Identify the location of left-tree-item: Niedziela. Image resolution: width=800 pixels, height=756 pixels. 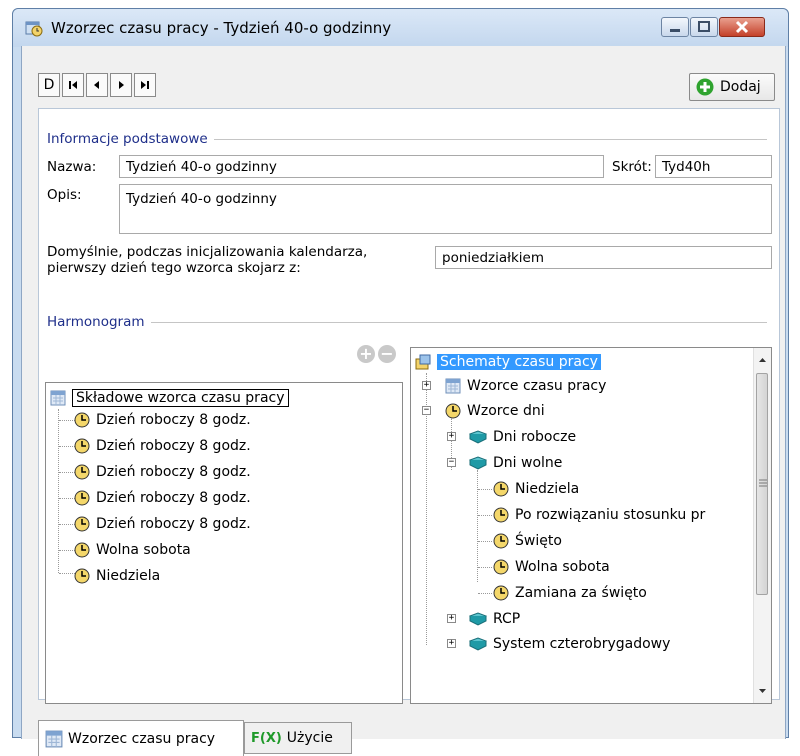
(117, 576).